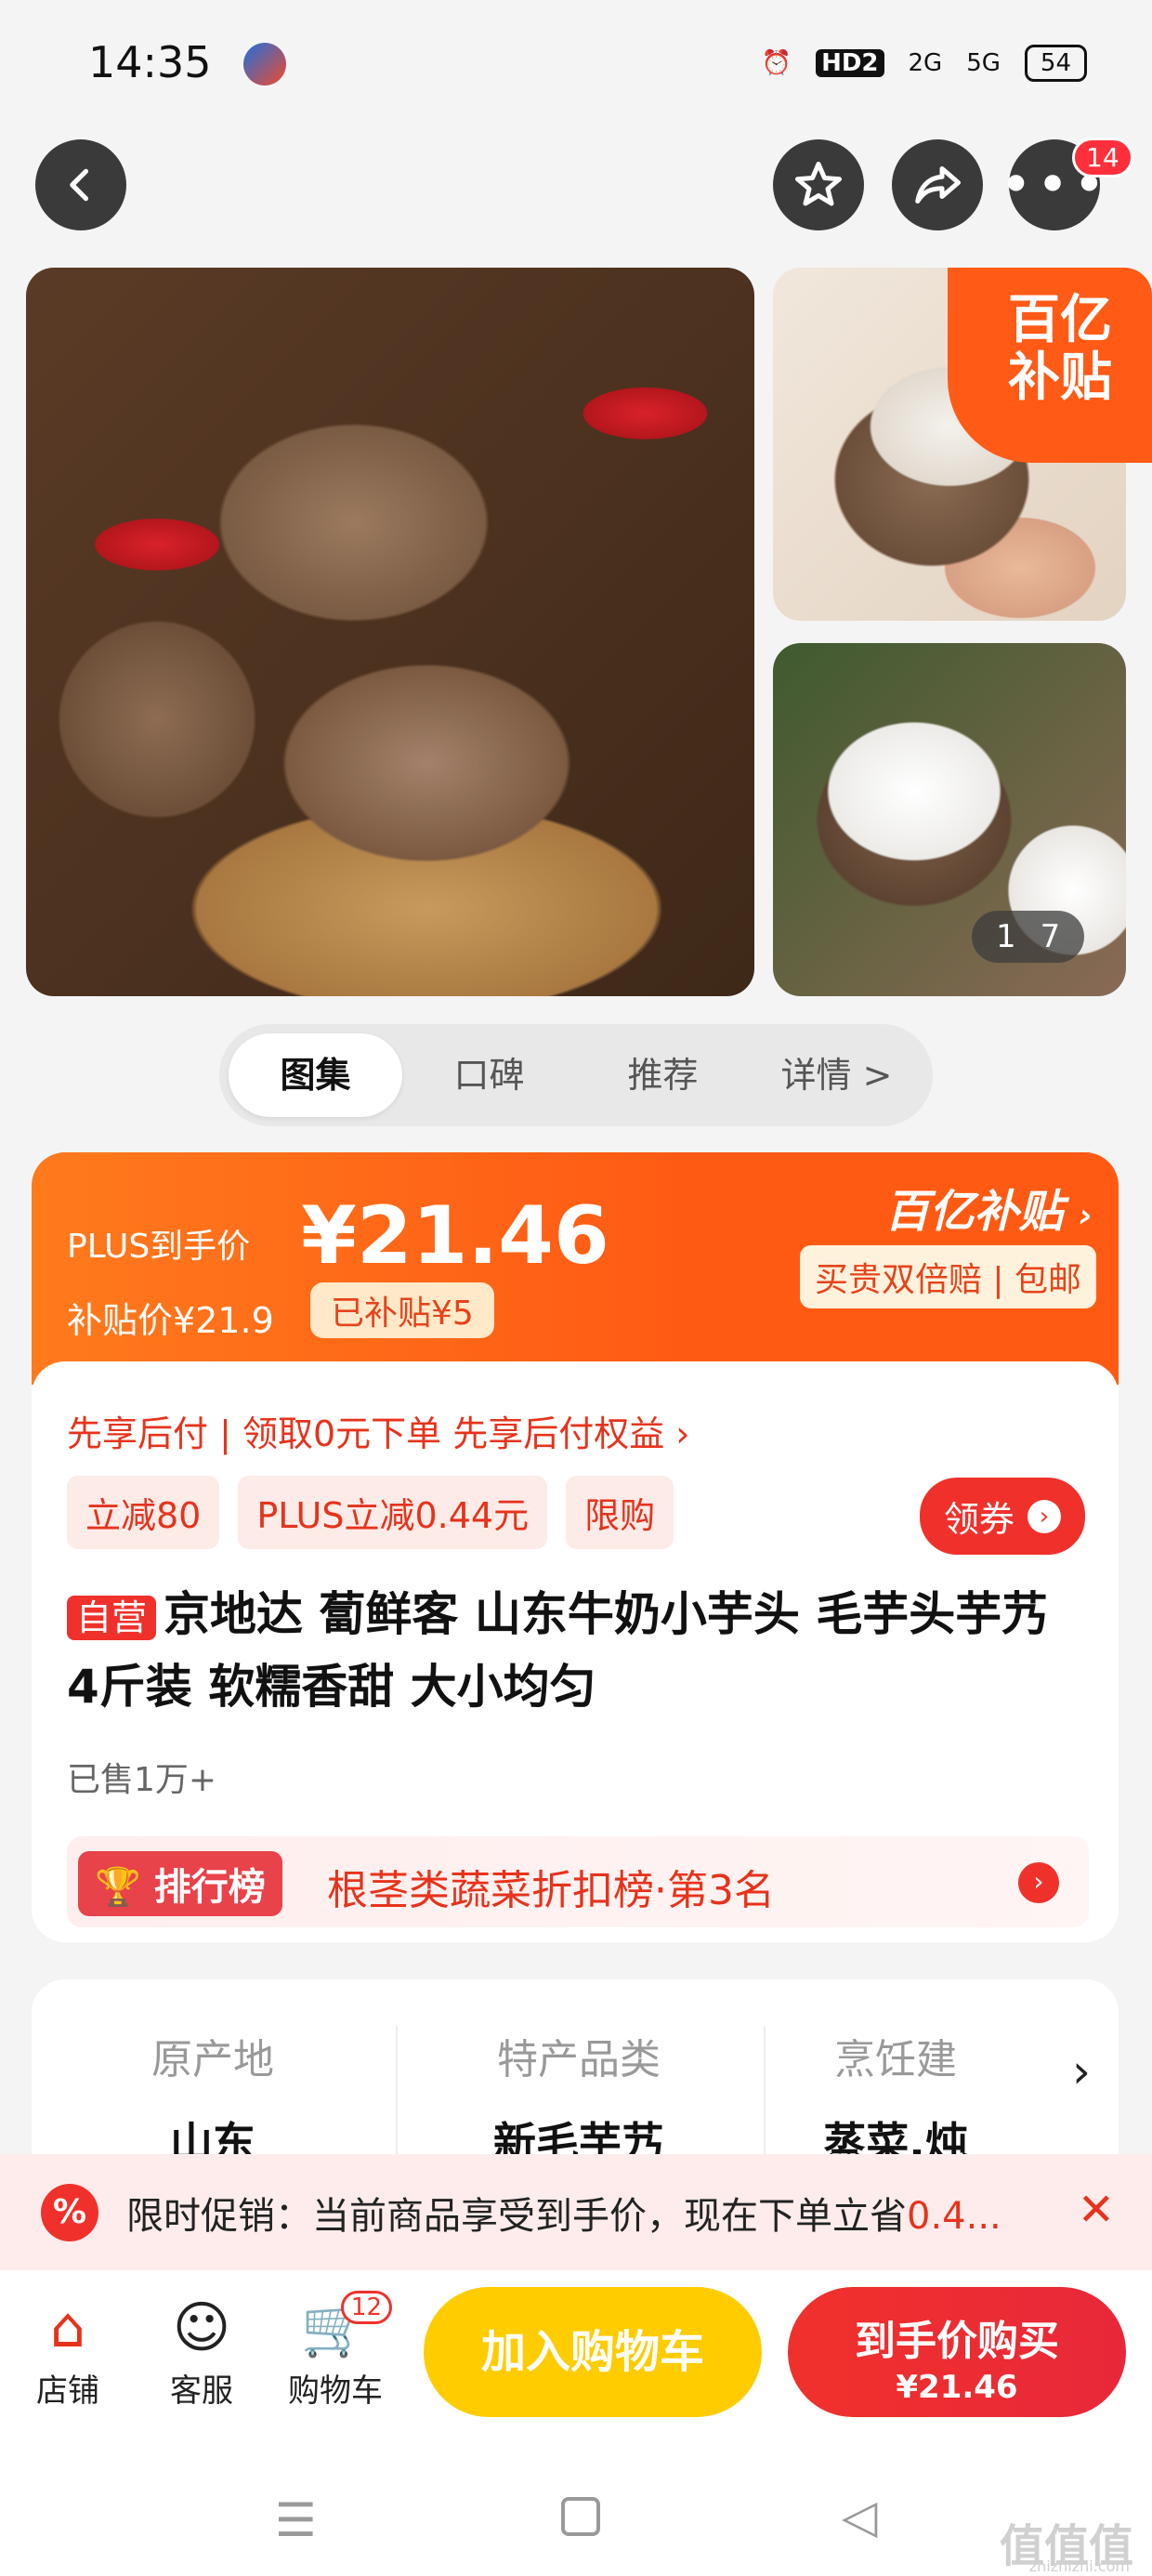  What do you see at coordinates (983, 63) in the screenshot?
I see `signal-5g-icon: 5G` at bounding box center [983, 63].